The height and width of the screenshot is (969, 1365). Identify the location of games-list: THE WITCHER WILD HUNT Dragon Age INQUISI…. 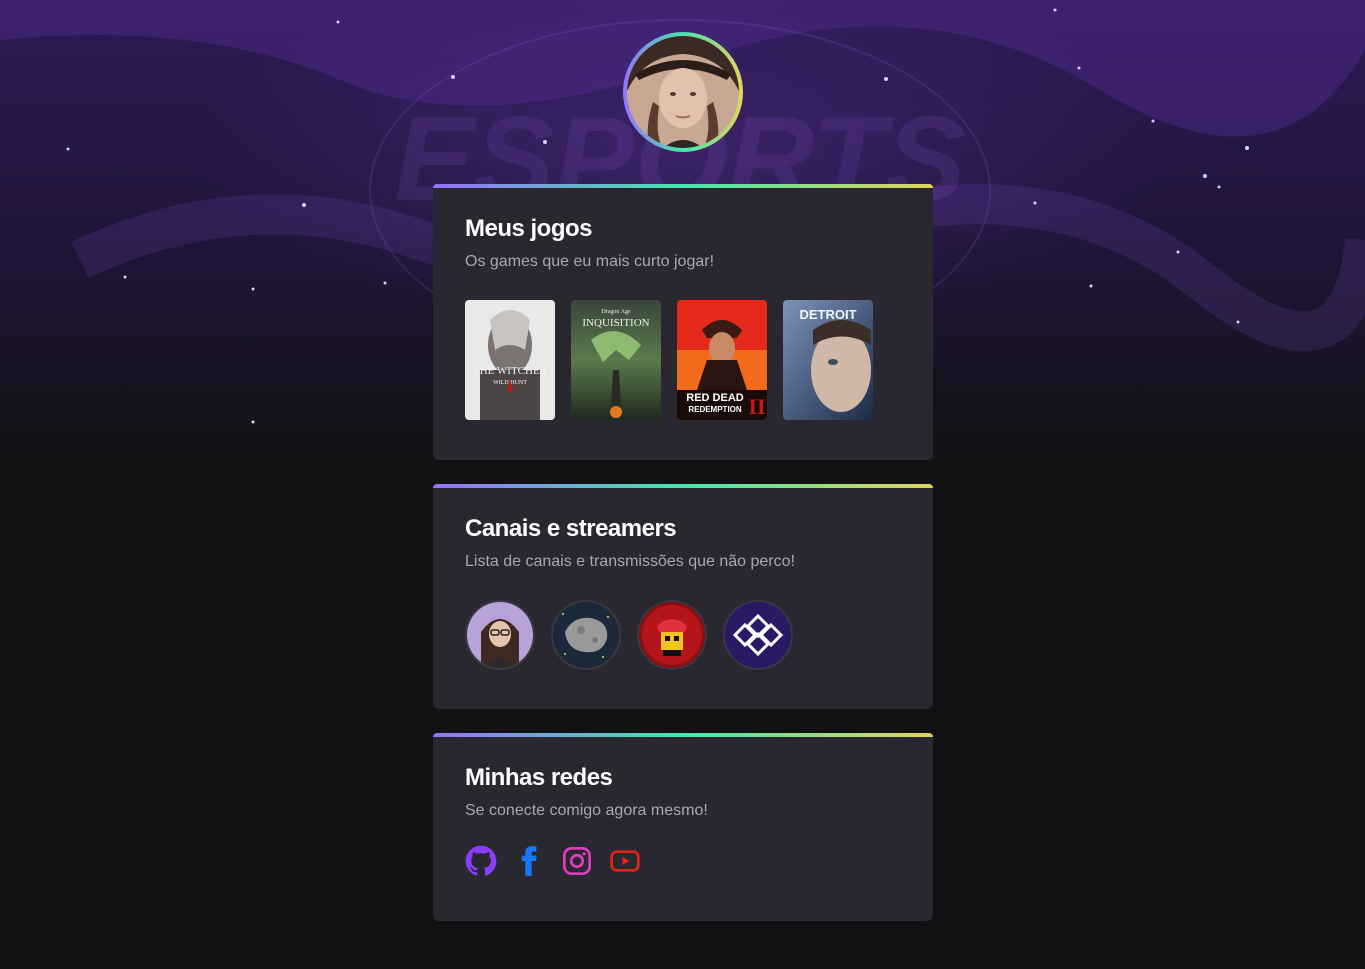
(683, 360).